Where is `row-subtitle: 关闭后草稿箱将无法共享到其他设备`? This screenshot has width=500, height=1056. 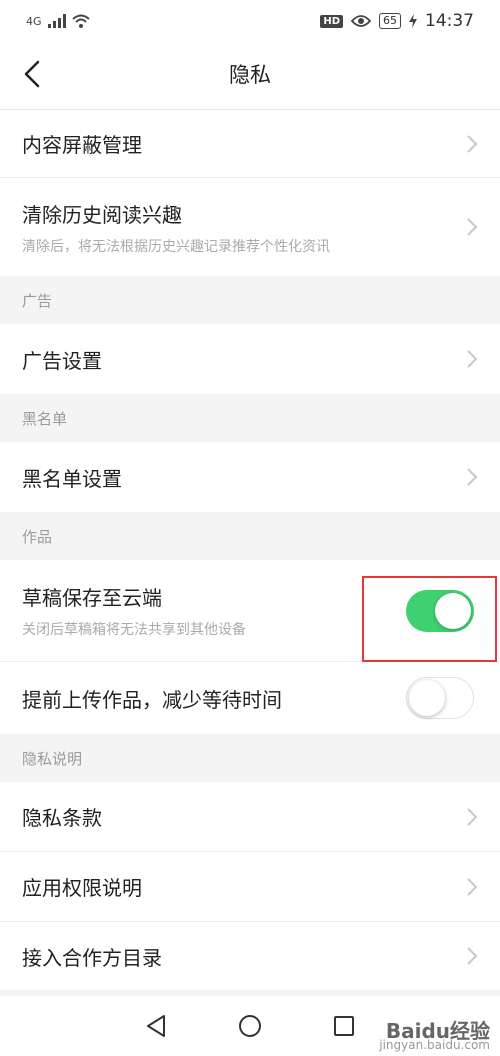
row-subtitle: 关闭后草稿箱将无法共享到其他设备 is located at coordinates (134, 630).